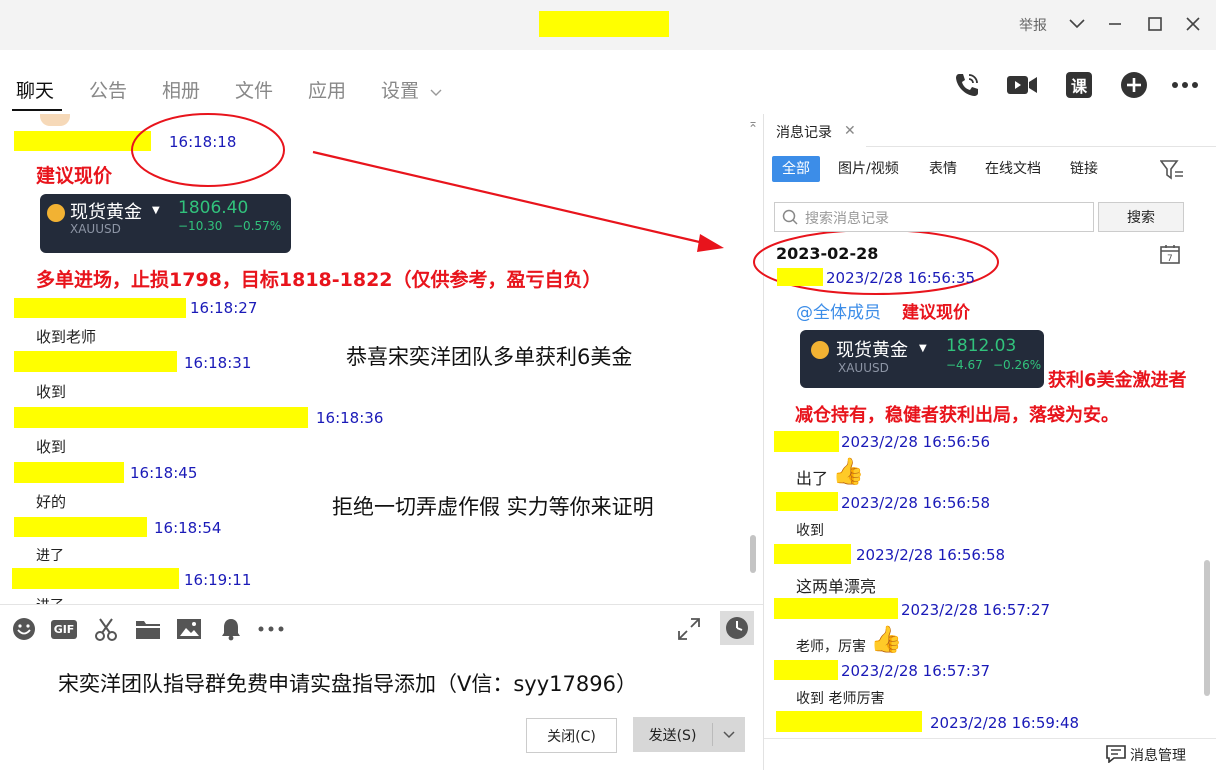 This screenshot has height=770, width=1216. Describe the element at coordinates (148, 629) in the screenshot. I see `folder-icon` at that location.